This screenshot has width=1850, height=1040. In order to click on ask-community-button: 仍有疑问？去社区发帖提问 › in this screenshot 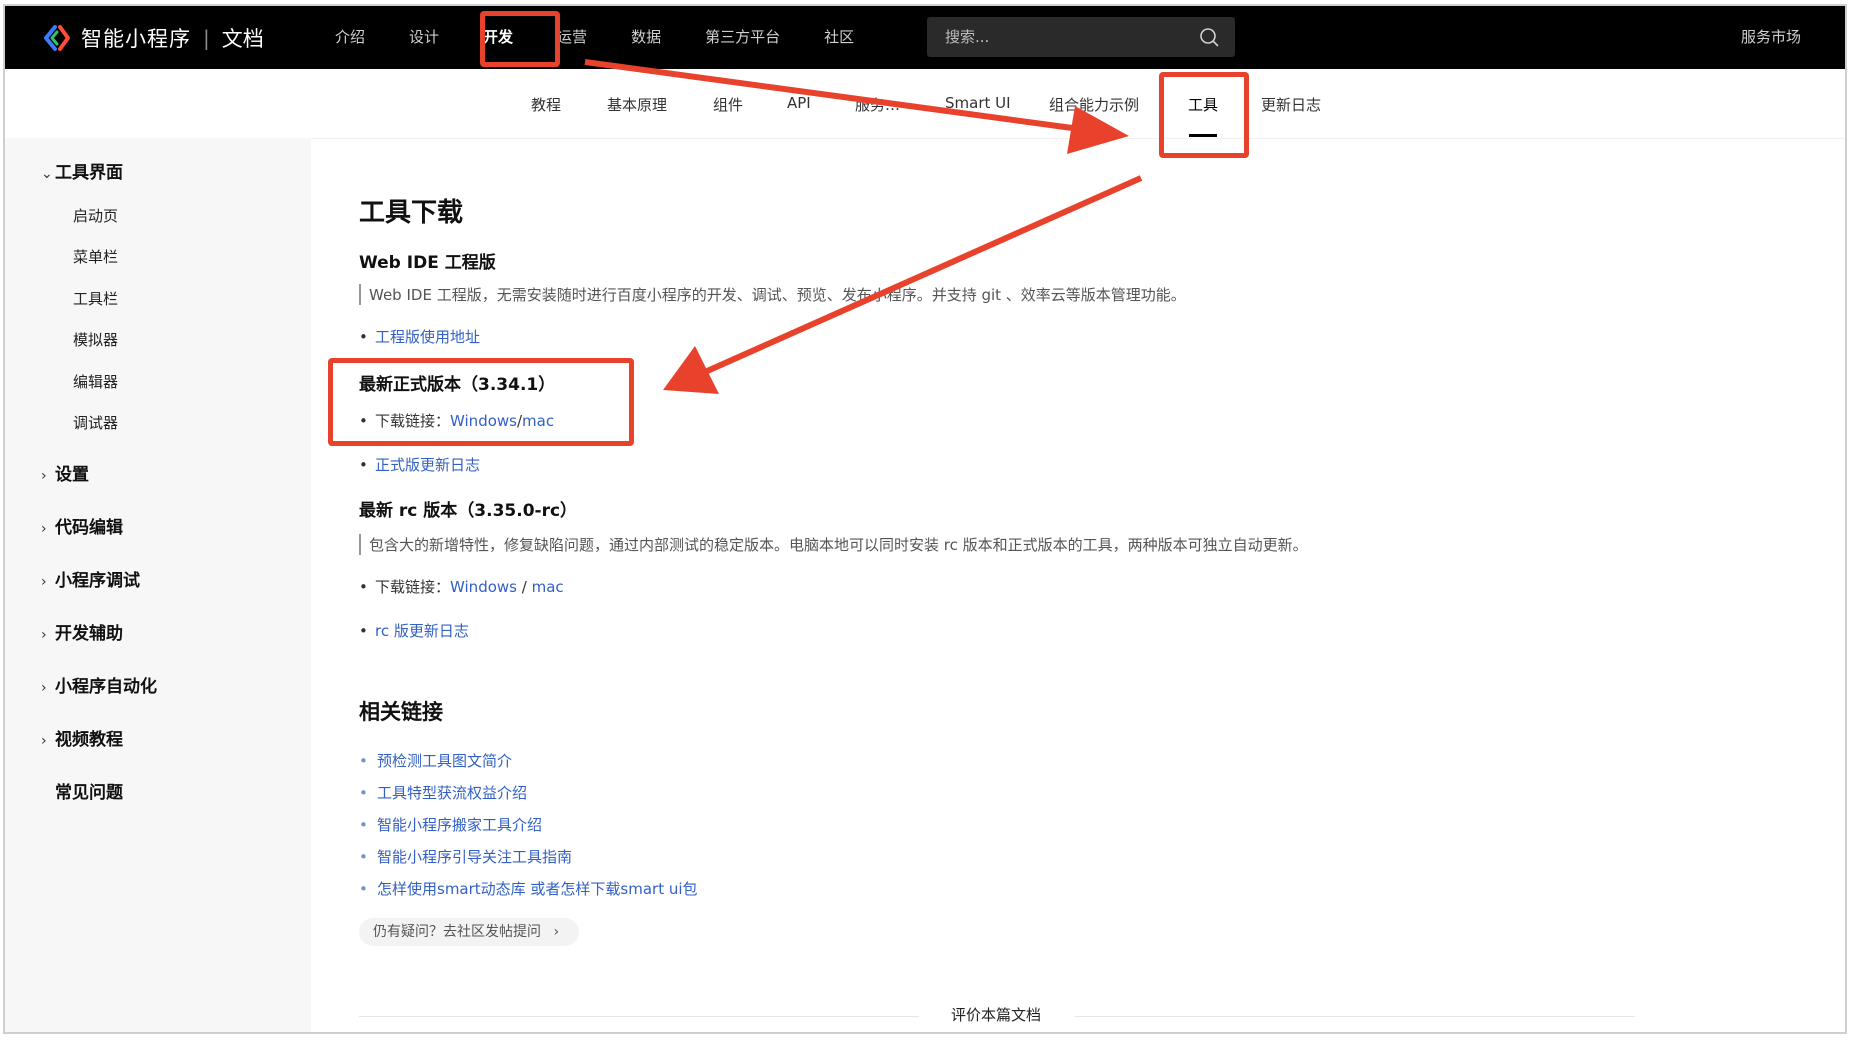, I will do `click(469, 932)`.